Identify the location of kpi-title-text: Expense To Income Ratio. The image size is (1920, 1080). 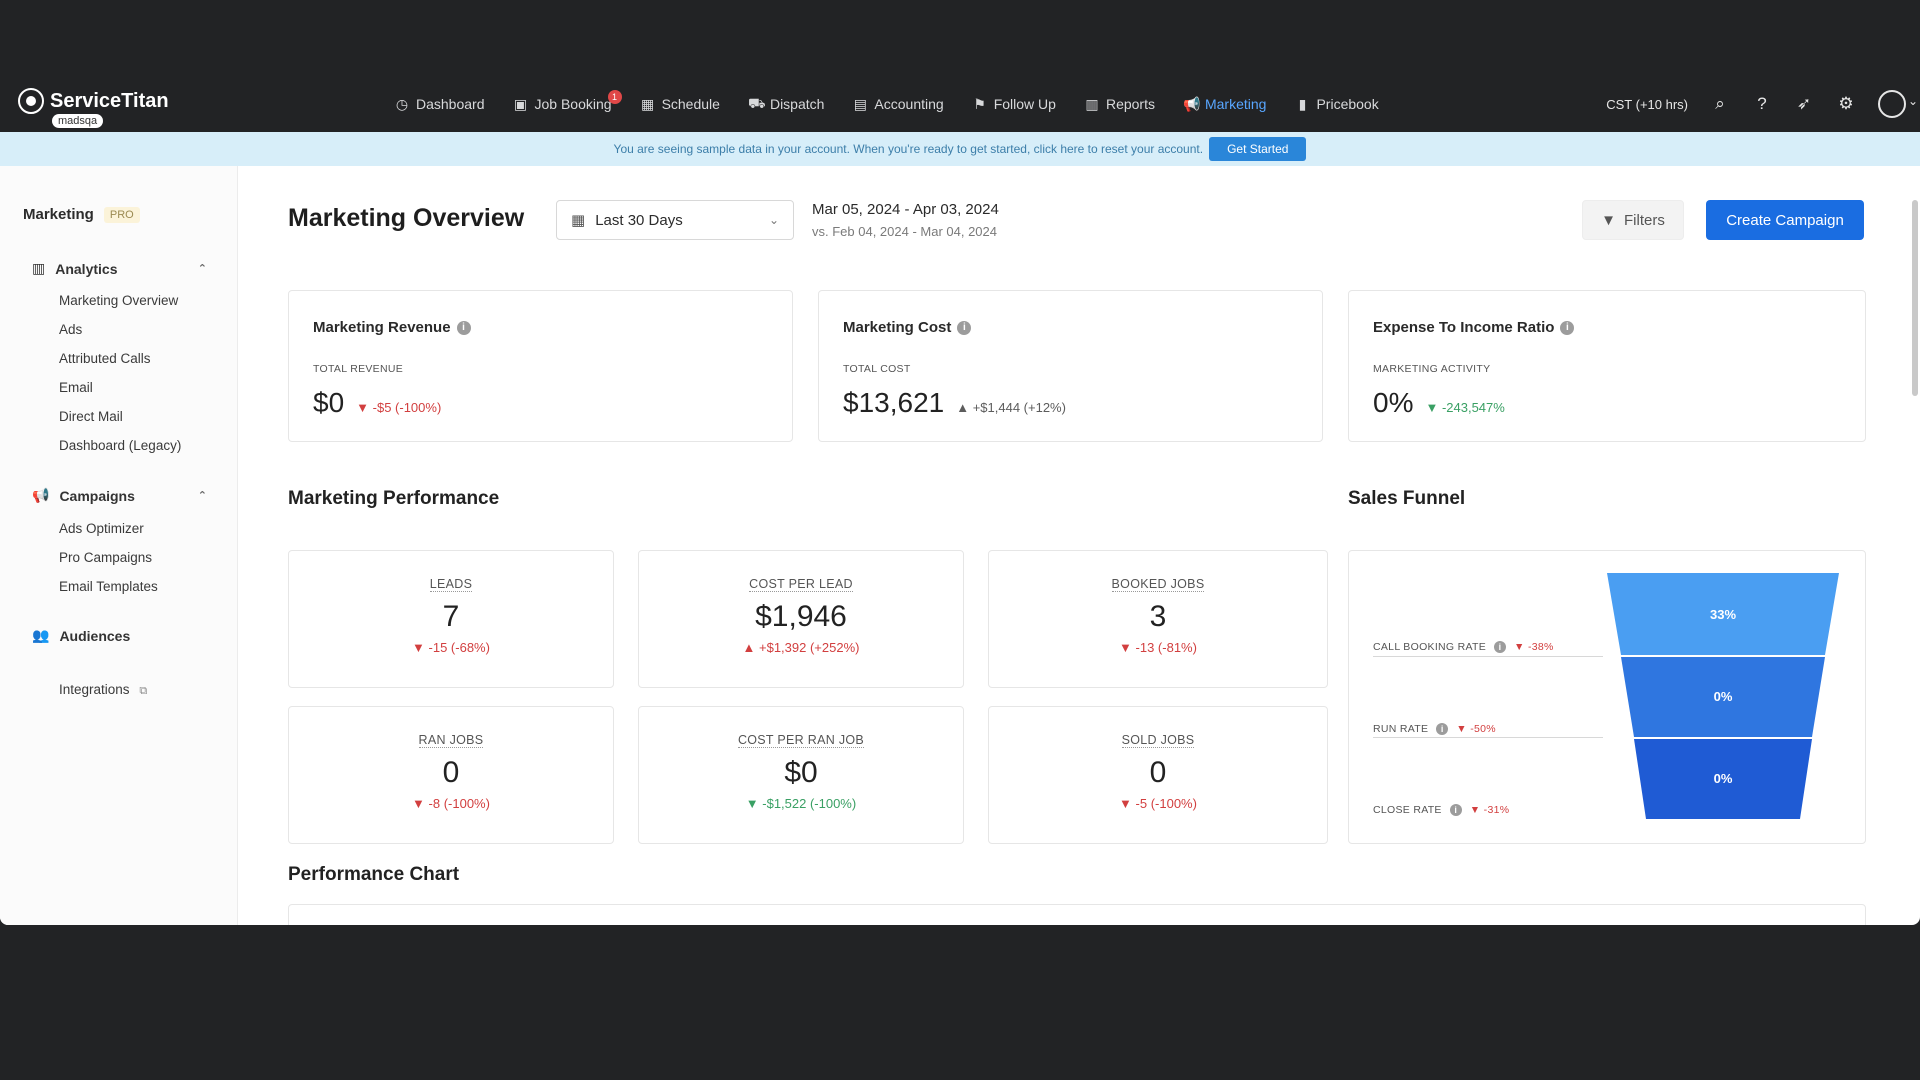
(1464, 327).